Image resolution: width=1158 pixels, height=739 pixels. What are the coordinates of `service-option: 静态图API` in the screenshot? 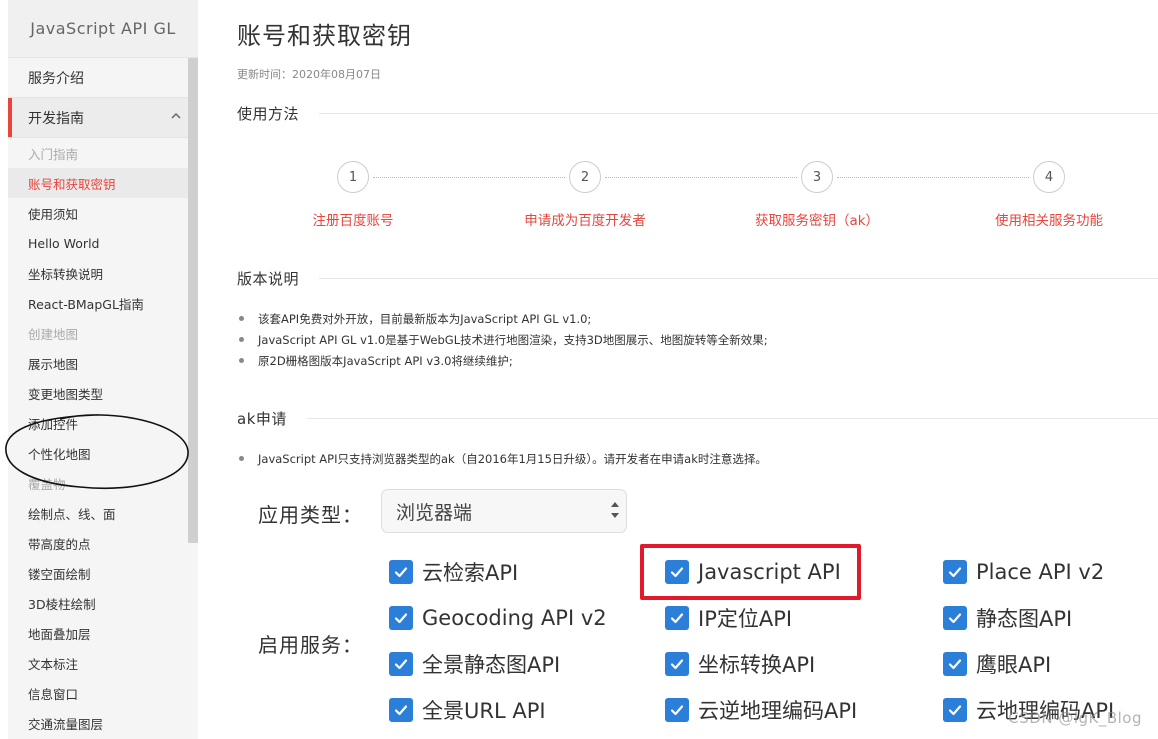 It's located at (1007, 618).